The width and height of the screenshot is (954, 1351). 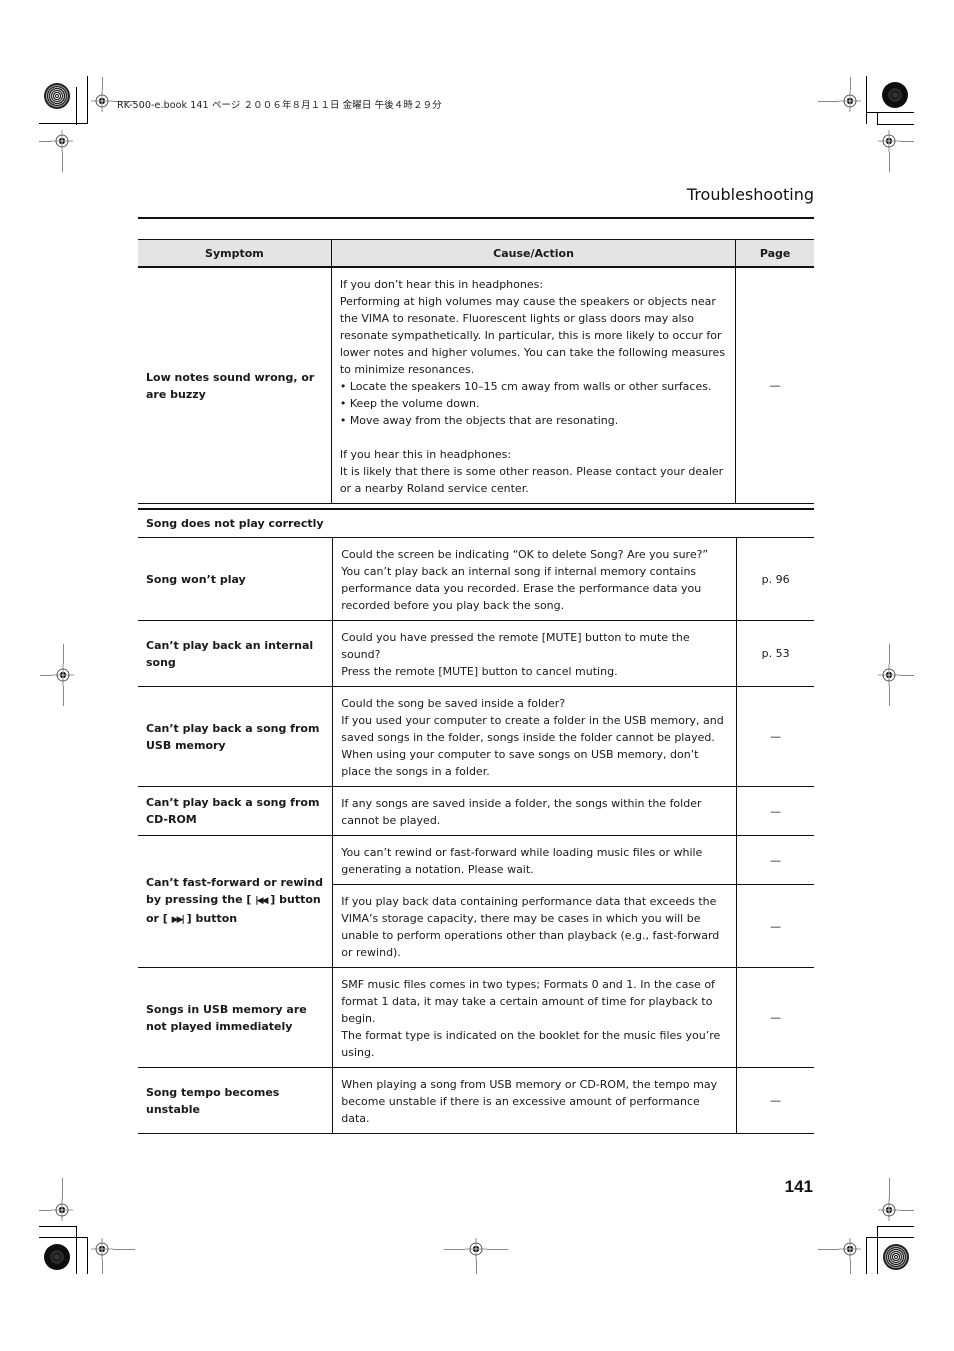 What do you see at coordinates (235, 253) in the screenshot?
I see `column-header-symptom: Symptom` at bounding box center [235, 253].